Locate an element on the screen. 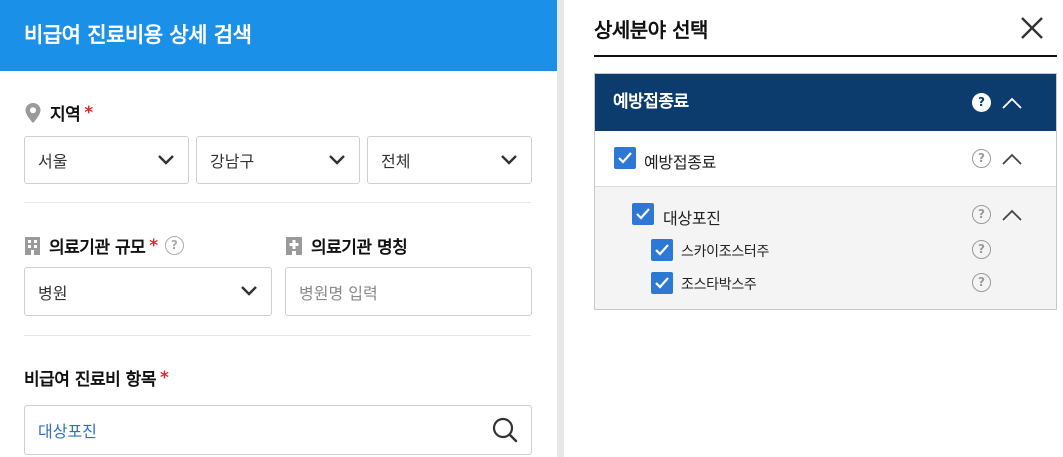 The height and width of the screenshot is (457, 1063). hospital-scale-value: 병원 is located at coordinates (53, 293).